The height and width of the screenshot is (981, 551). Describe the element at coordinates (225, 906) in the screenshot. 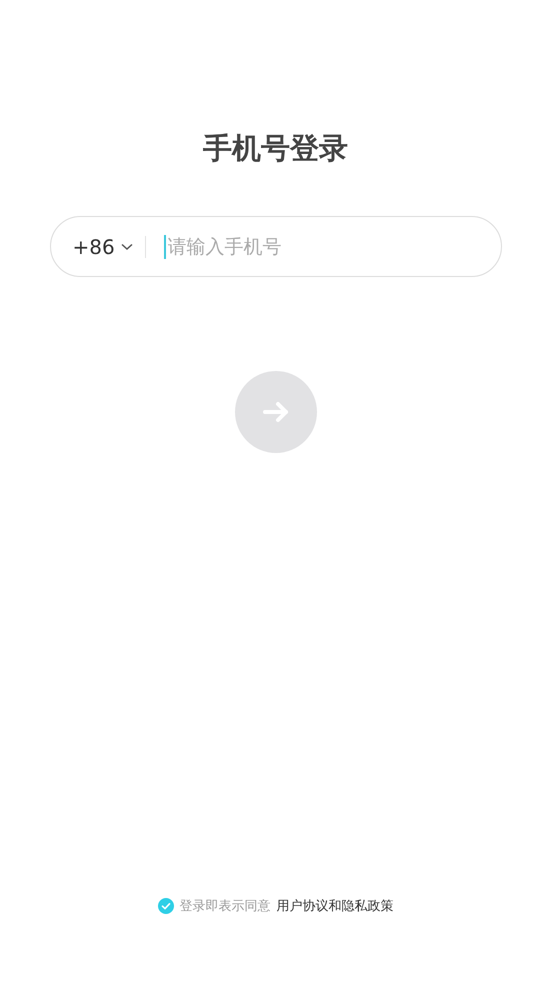

I see `agreement-text: 登录即表示同意` at that location.